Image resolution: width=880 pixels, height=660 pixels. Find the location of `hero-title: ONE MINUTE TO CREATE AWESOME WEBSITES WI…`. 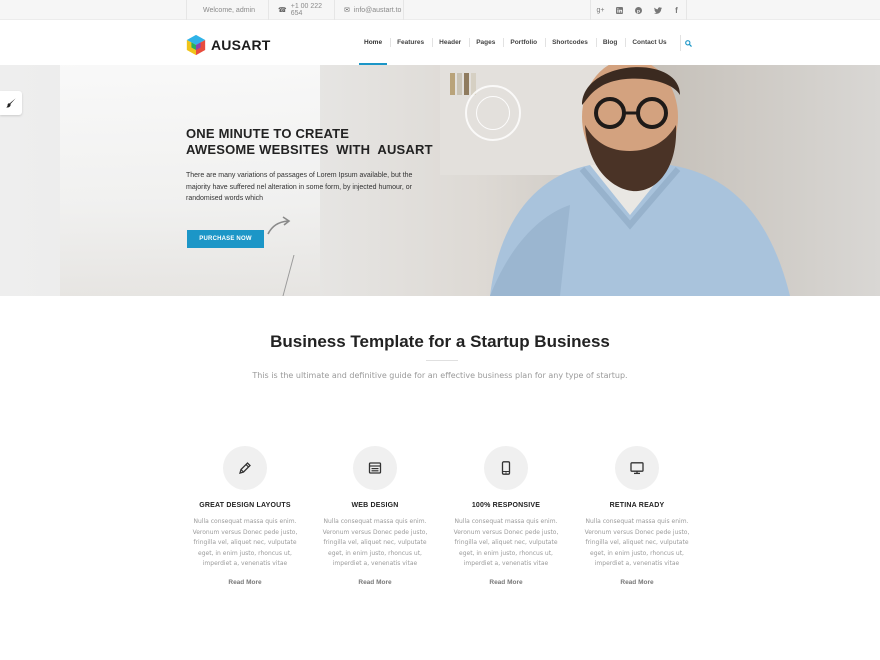

hero-title: ONE MINUTE TO CREATE AWESOME WEBSITES WI… is located at coordinates (309, 142).